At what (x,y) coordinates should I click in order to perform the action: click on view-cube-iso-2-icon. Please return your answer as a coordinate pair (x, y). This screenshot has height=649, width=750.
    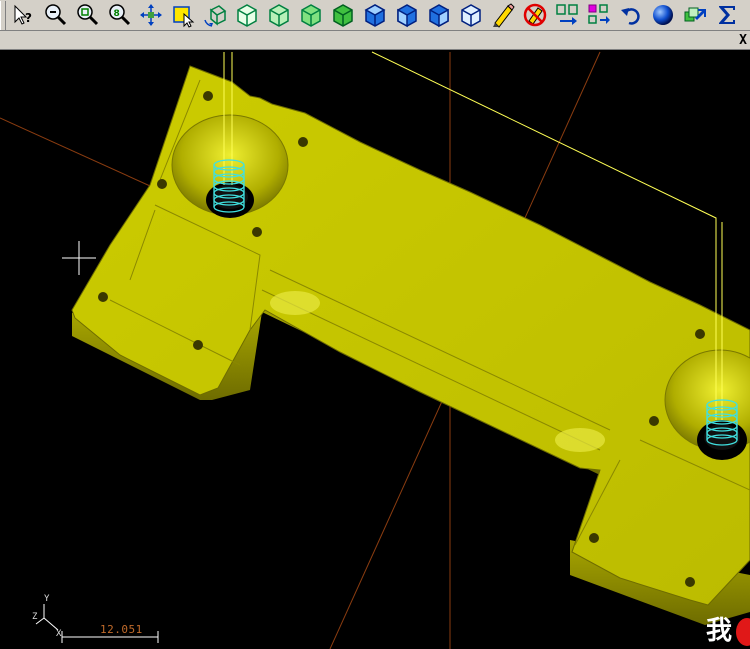
    Looking at the image, I should click on (406, 16).